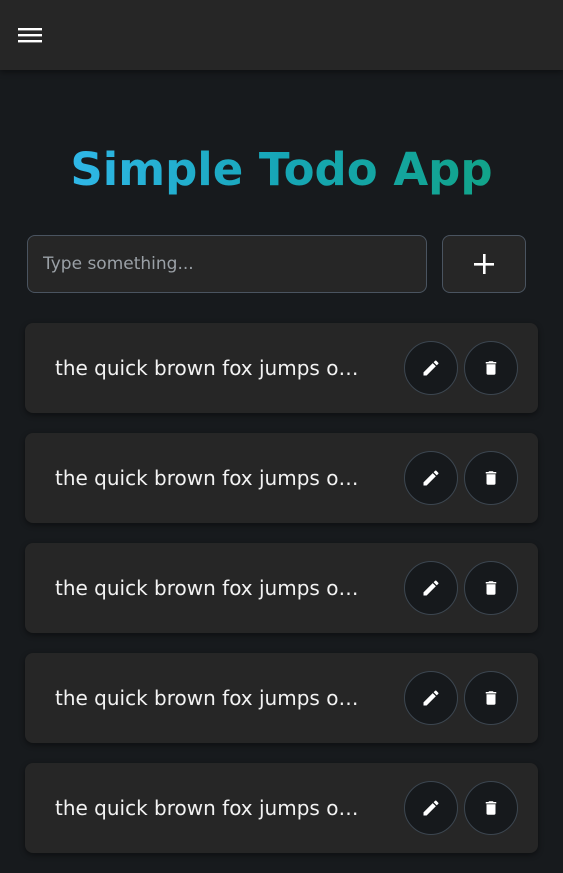 The width and height of the screenshot is (563, 873). I want to click on top-app-bar, so click(281, 35).